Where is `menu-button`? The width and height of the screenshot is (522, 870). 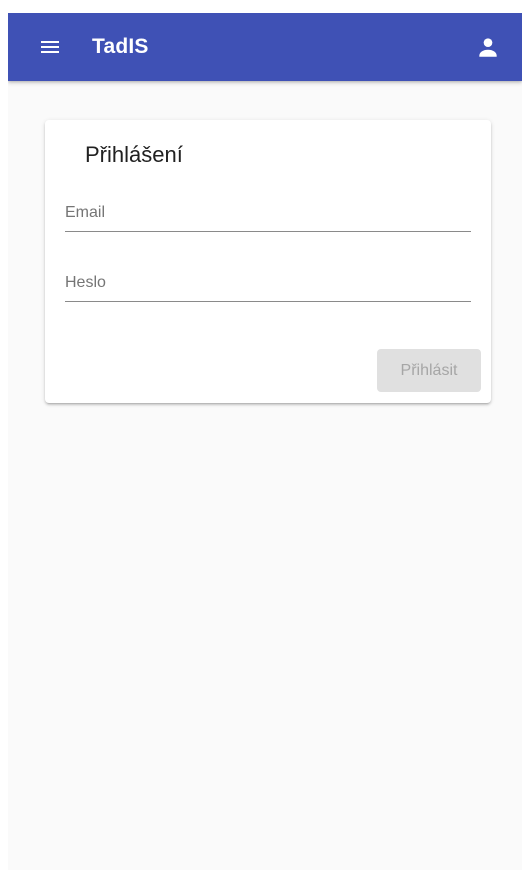 menu-button is located at coordinates (50, 47).